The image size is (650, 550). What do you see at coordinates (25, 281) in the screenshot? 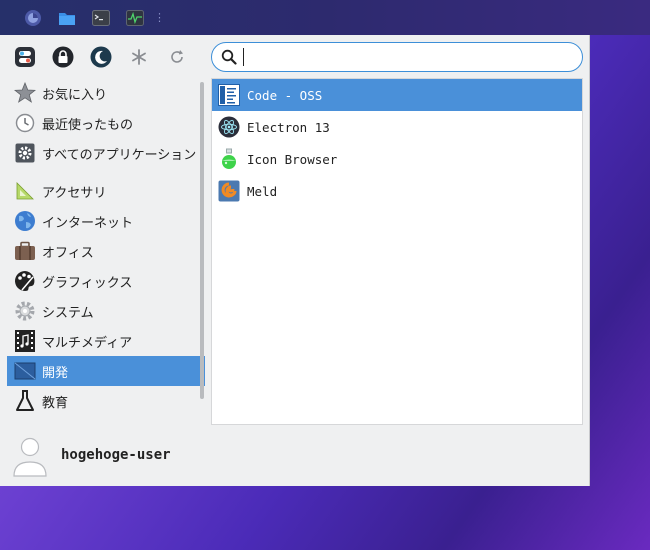
I see `palette-icon` at bounding box center [25, 281].